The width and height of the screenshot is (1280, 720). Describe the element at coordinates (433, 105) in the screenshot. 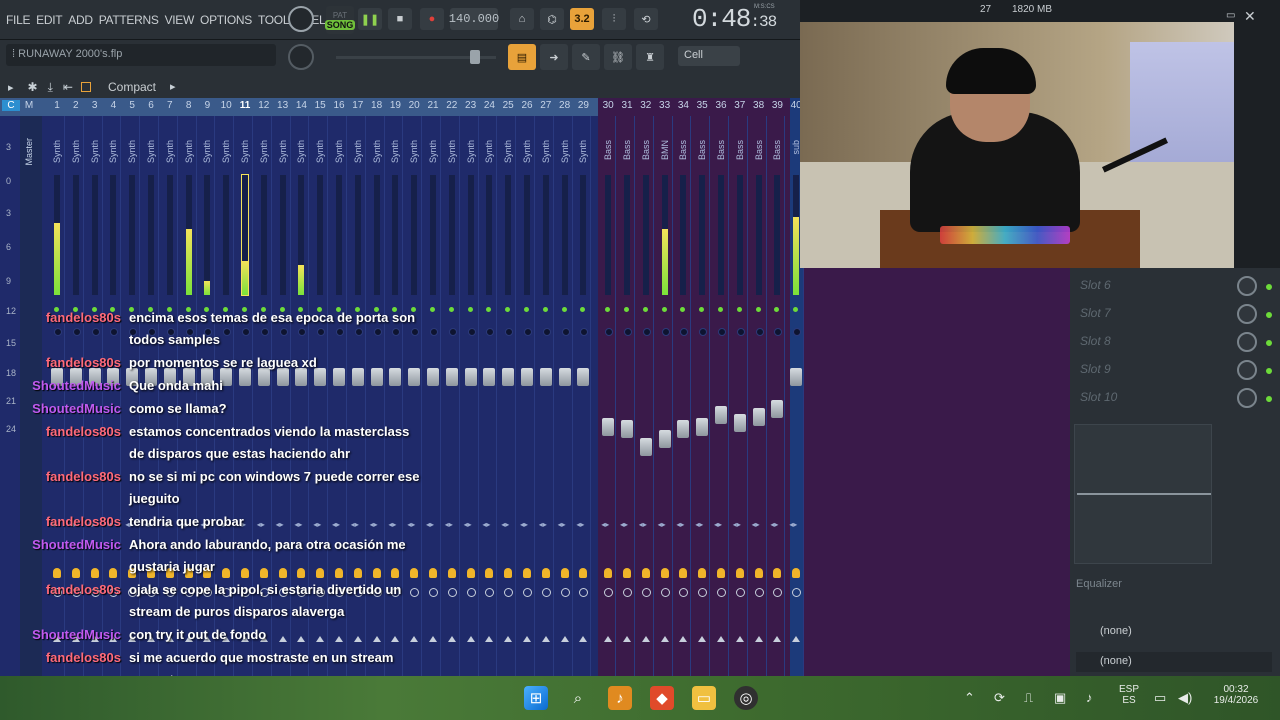

I see `track-number: 21` at that location.